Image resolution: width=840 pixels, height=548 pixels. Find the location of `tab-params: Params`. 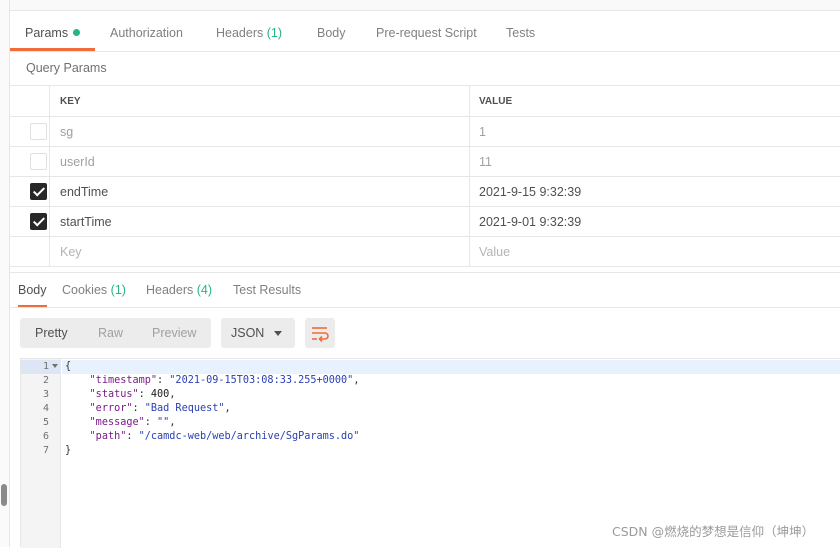

tab-params: Params is located at coordinates (53, 31).